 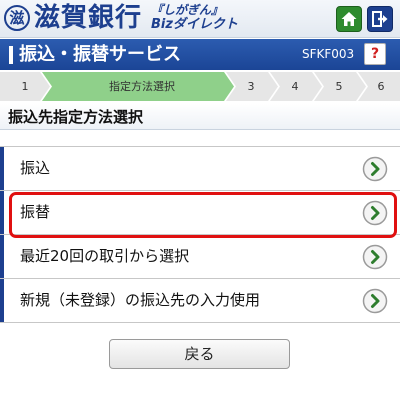 I want to click on app-header: 滋 滋賀銀行 『しがぎん』 Bizダイレクト, so click(x=200, y=19).